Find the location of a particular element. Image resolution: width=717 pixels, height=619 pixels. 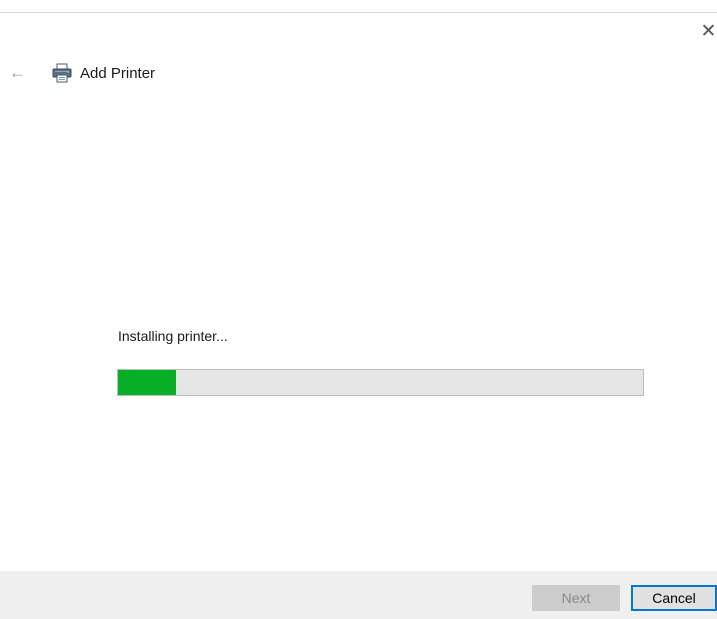

window-top-border is located at coordinates (358, 12).